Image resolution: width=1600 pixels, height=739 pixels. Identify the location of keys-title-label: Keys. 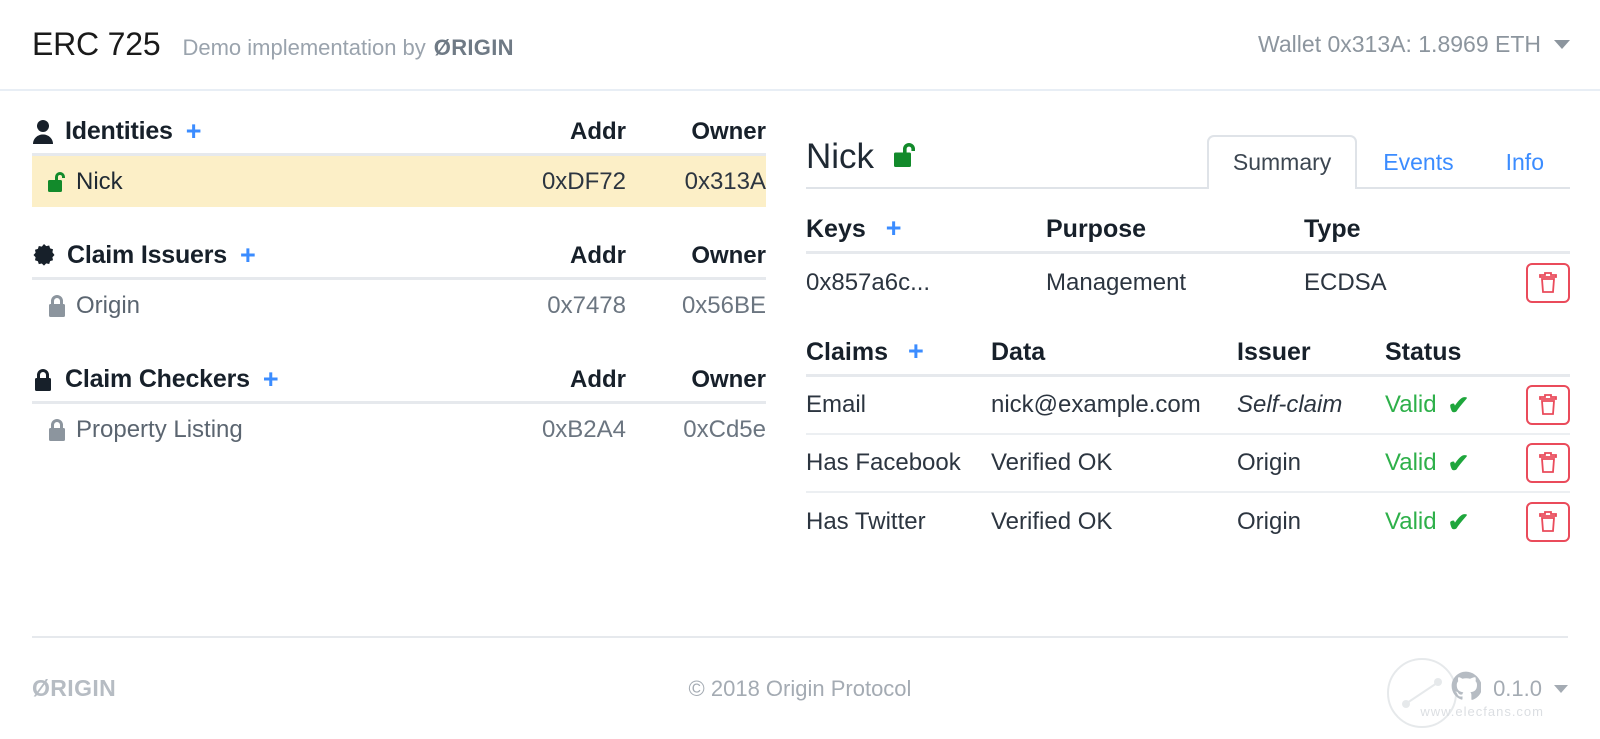
(836, 229).